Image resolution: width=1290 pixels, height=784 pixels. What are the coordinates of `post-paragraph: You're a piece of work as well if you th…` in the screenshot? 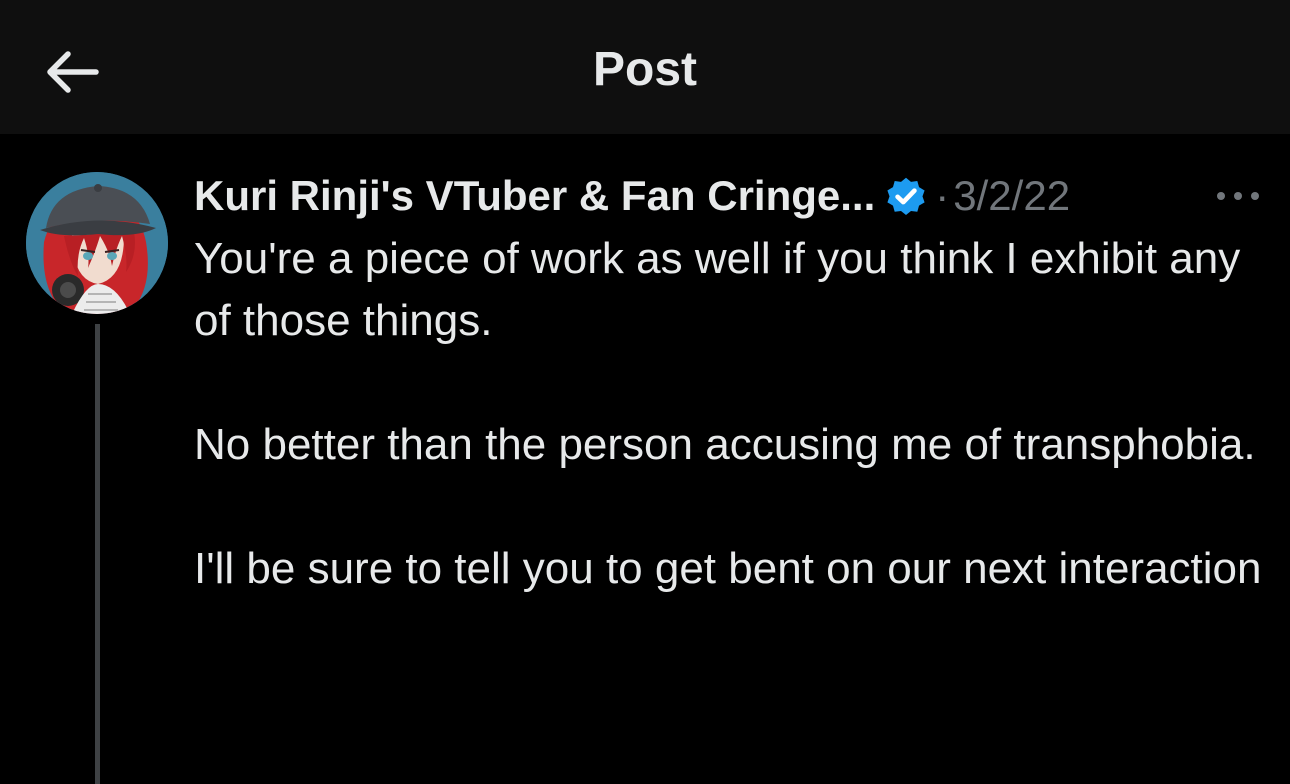 It's located at (717, 289).